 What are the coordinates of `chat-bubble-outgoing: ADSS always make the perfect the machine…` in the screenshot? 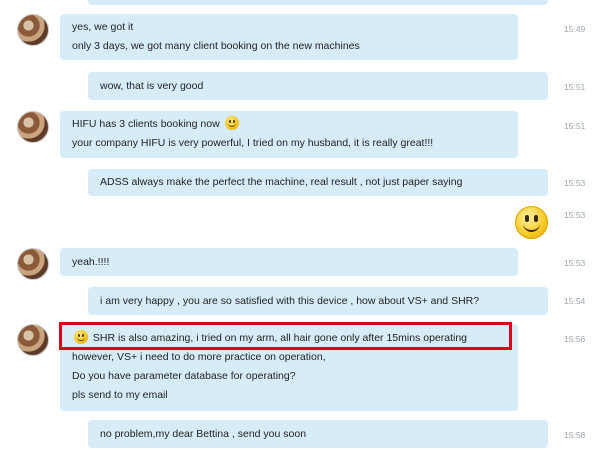 It's located at (318, 182).